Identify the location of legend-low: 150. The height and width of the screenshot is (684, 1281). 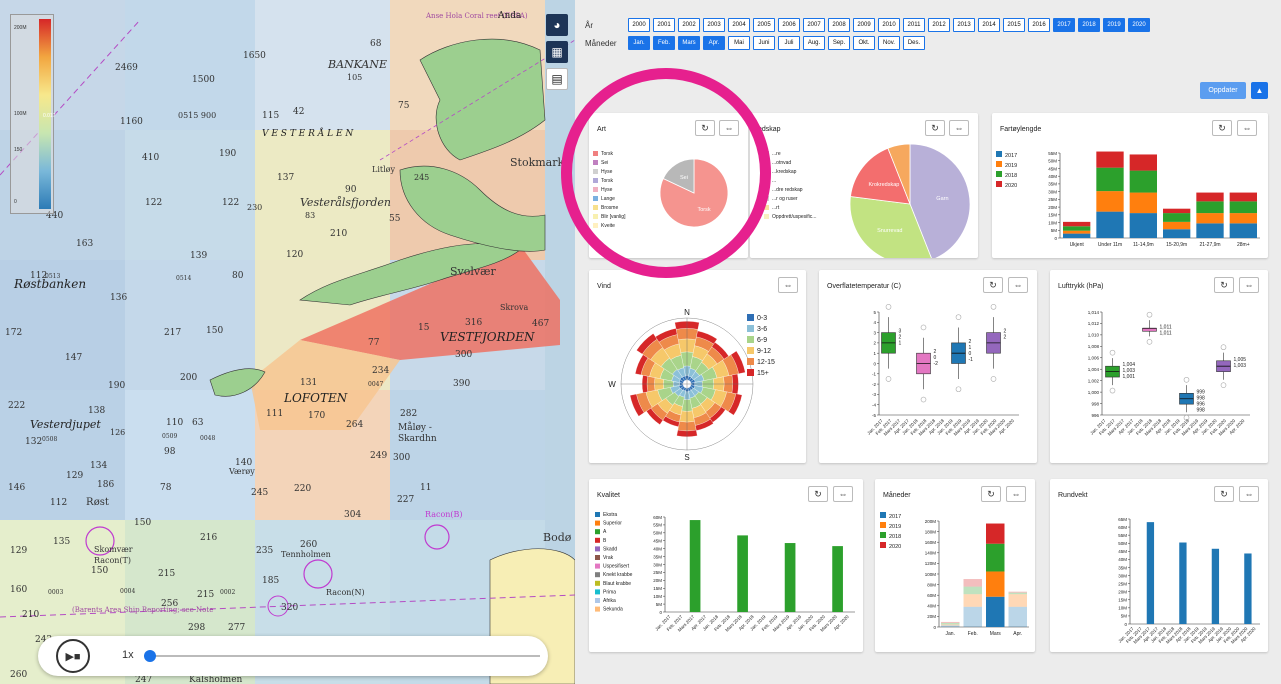
(18, 150).